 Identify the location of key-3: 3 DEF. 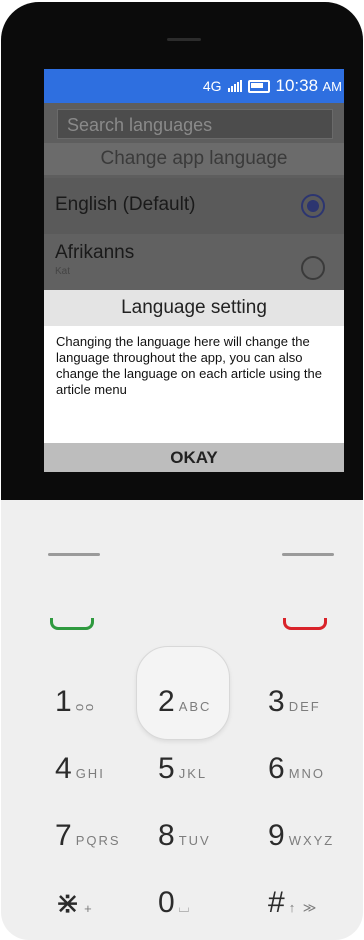
(294, 702).